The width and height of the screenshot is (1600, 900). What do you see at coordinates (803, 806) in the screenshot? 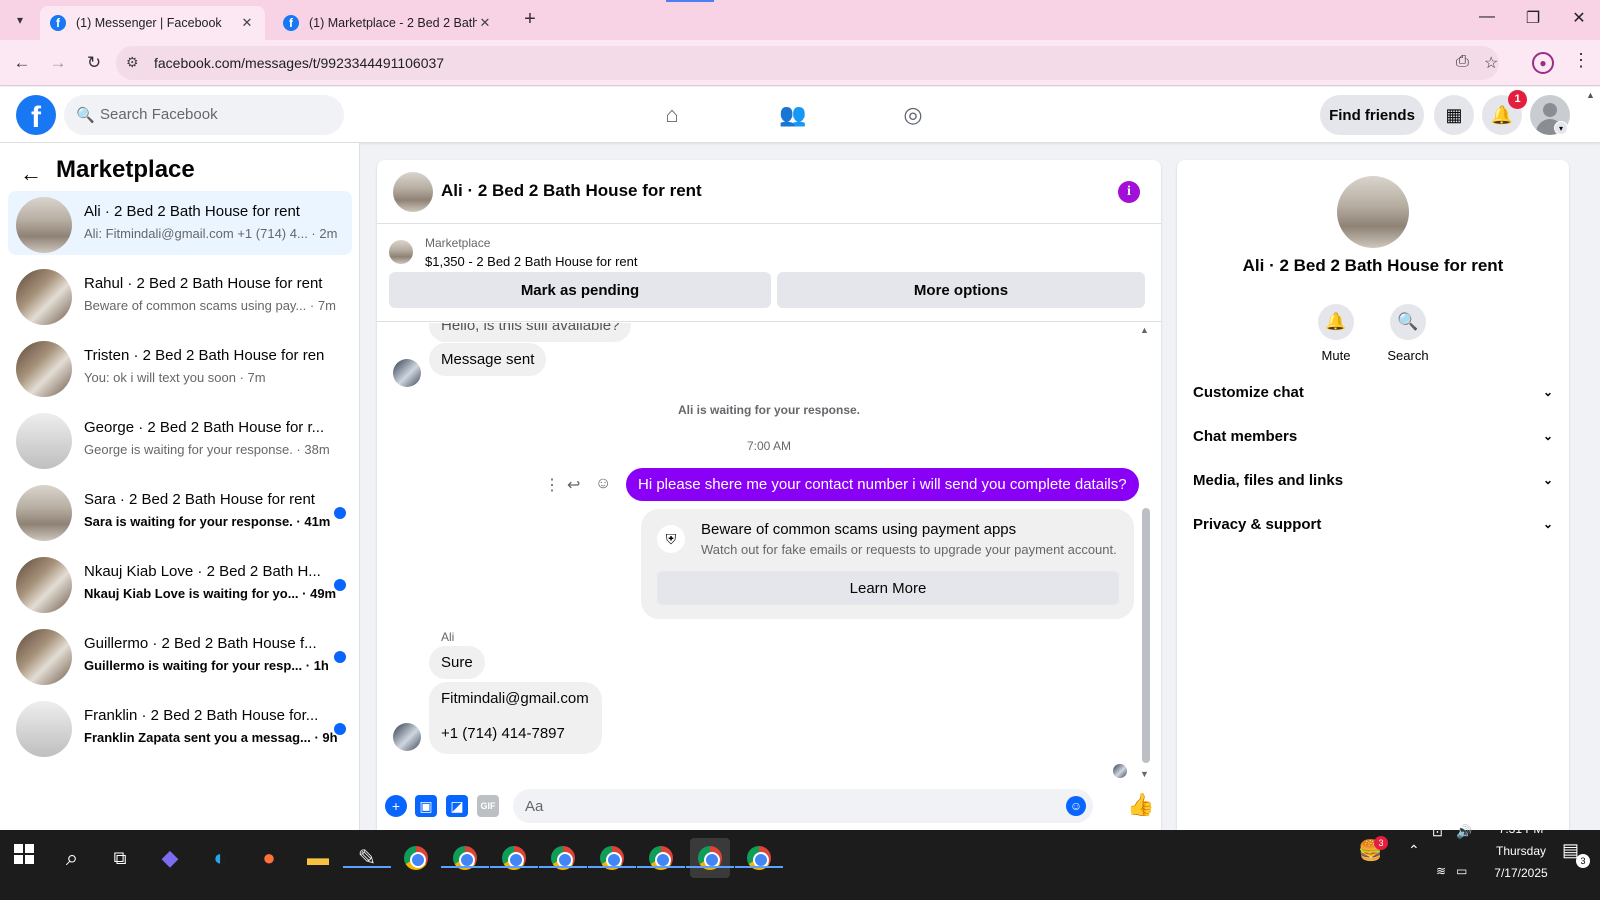
I see `message-input: Aa ☺` at bounding box center [803, 806].